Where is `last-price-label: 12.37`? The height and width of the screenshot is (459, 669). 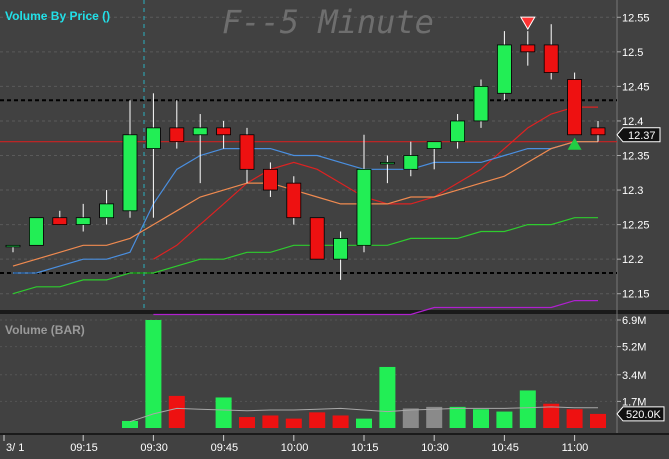 last-price-label: 12.37 is located at coordinates (642, 136).